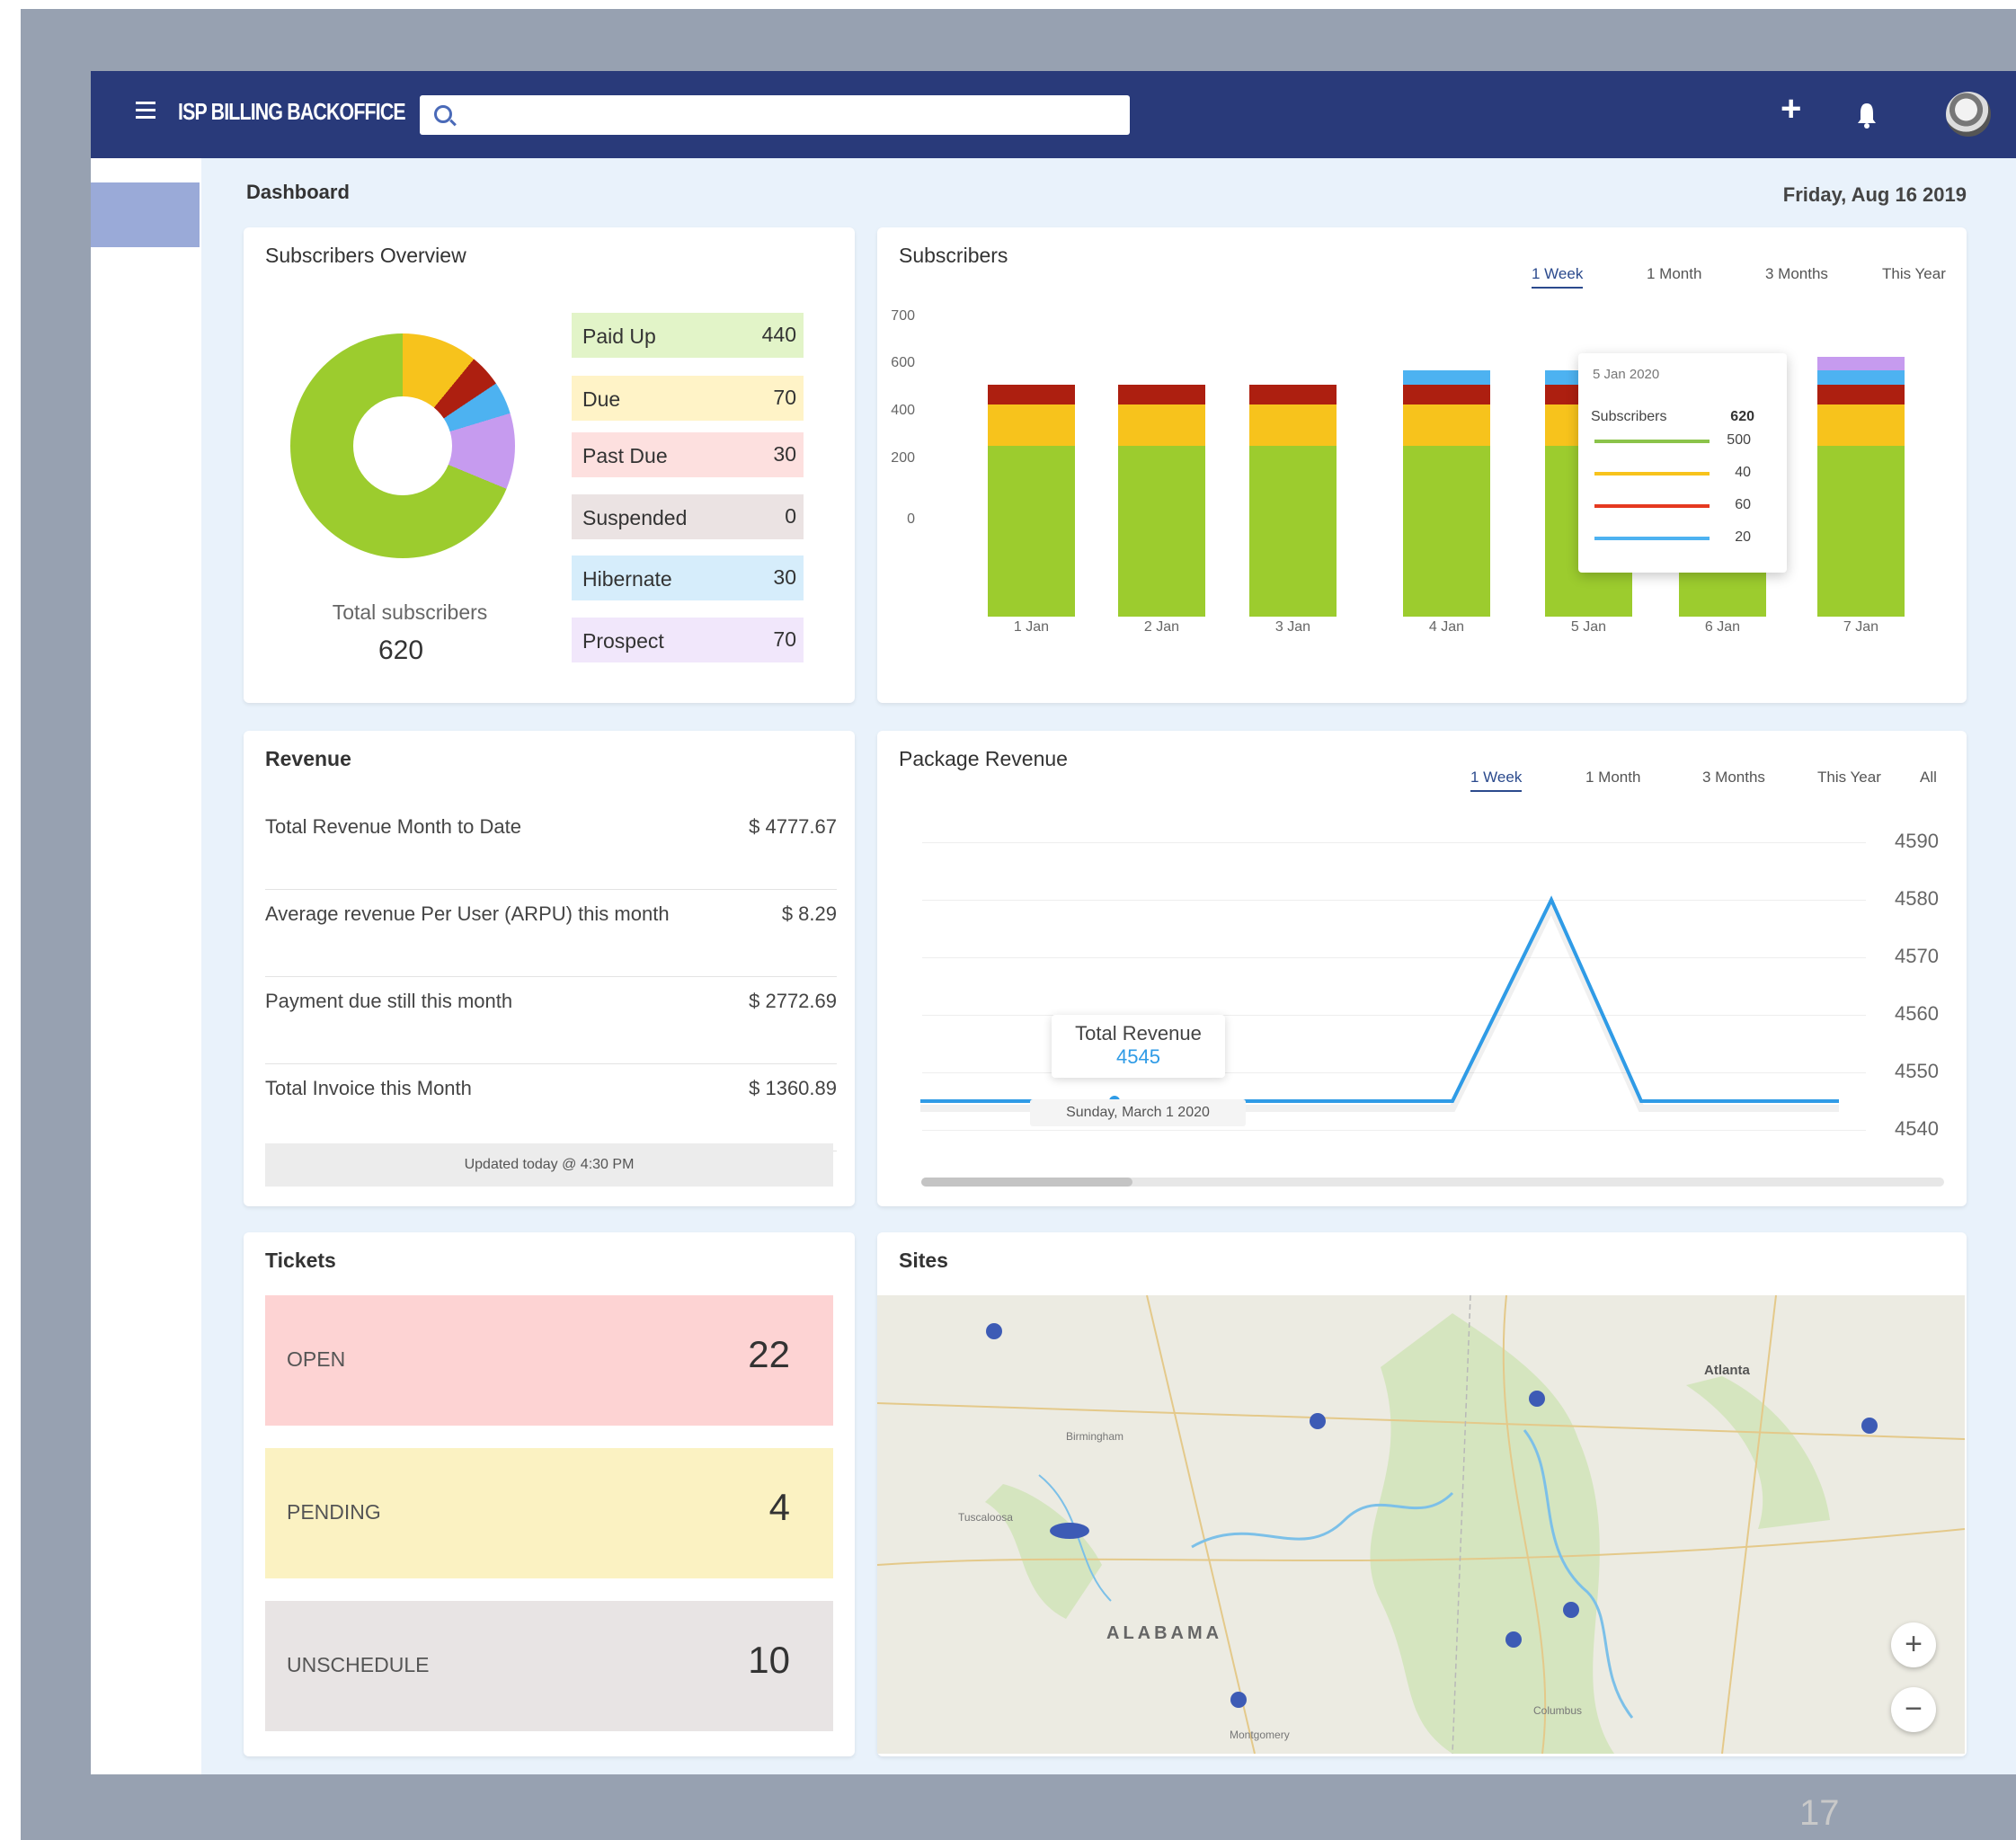 This screenshot has height=1840, width=2016. I want to click on line-shadow, so click(1379, 1005).